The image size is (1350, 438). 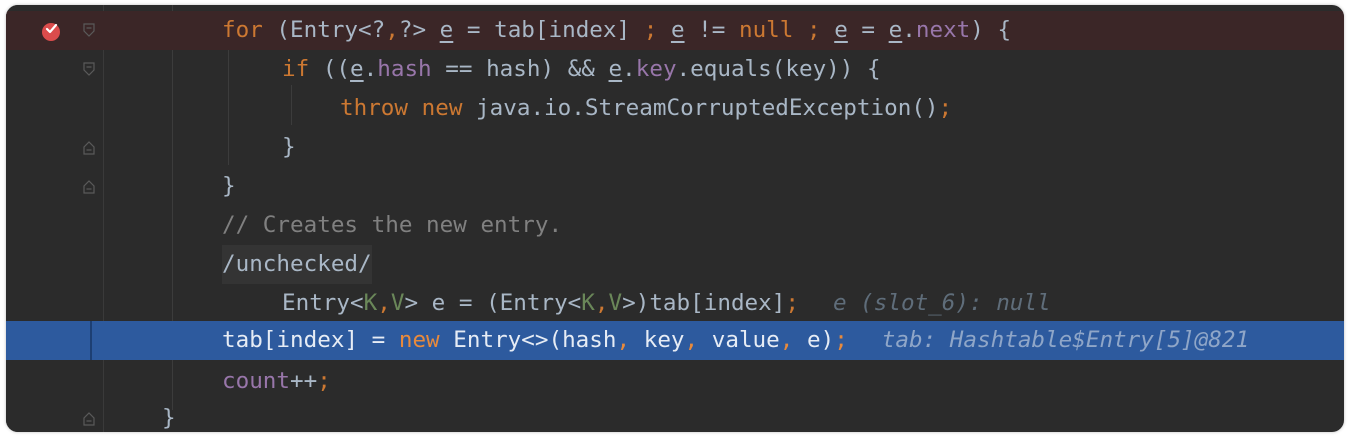 What do you see at coordinates (548, 30) in the screenshot?
I see `code-token: = tab[index]` at bounding box center [548, 30].